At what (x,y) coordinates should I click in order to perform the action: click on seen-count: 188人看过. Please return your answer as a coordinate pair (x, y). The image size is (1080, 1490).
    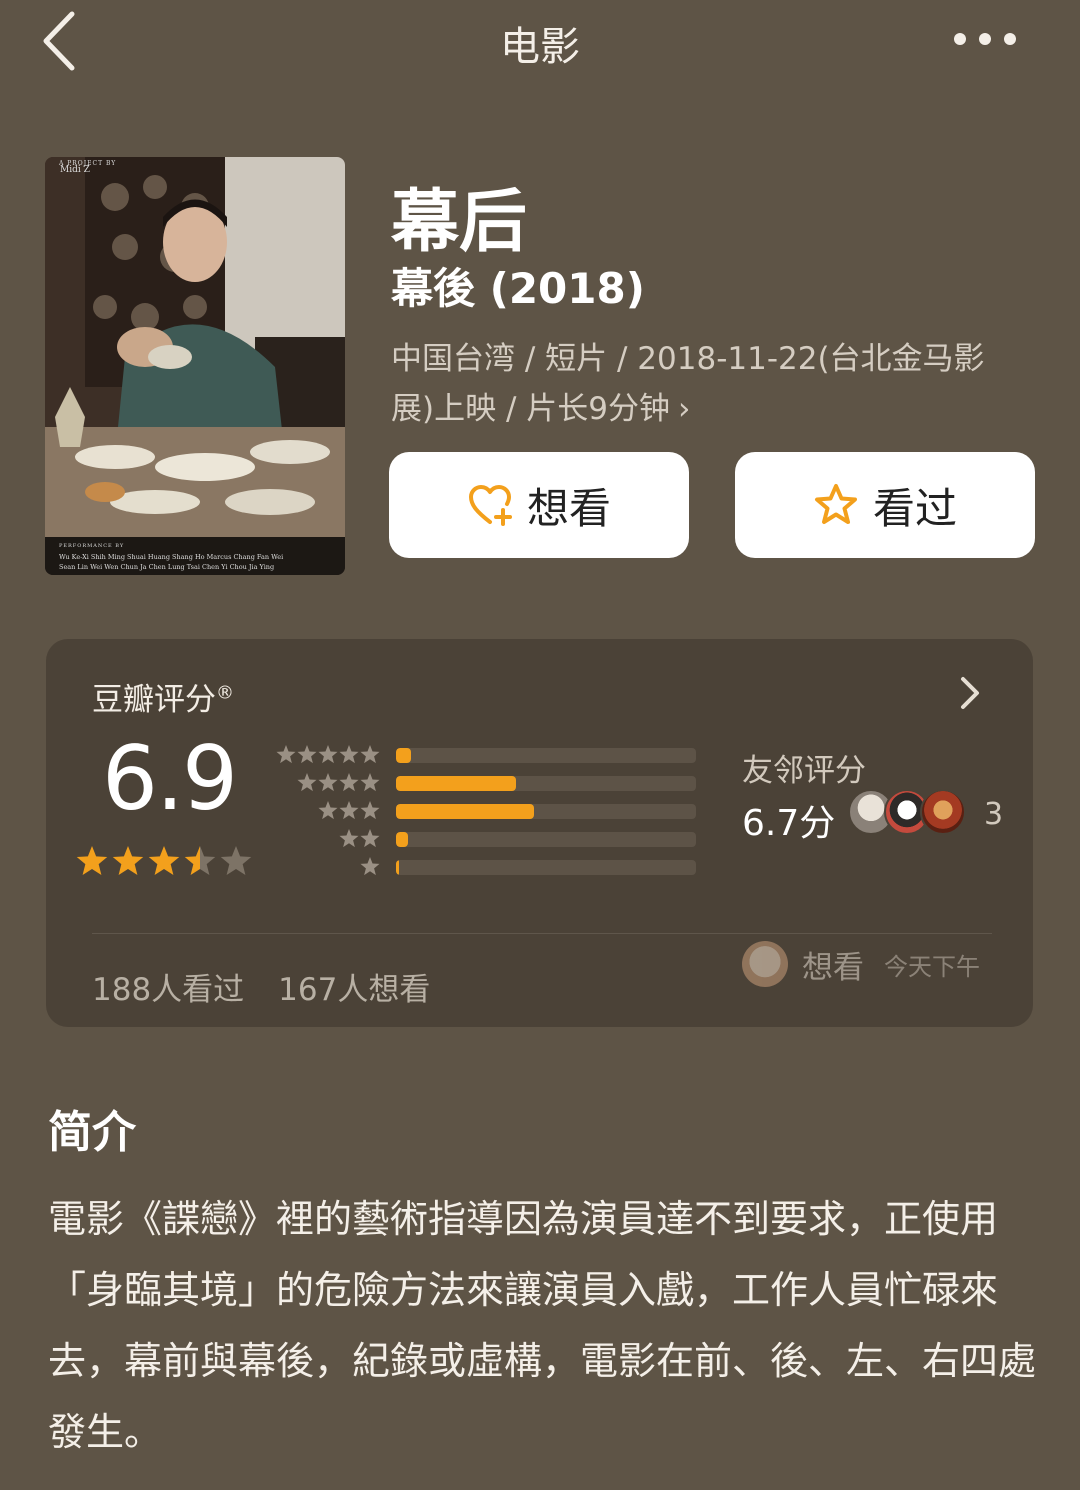
    Looking at the image, I should click on (168, 990).